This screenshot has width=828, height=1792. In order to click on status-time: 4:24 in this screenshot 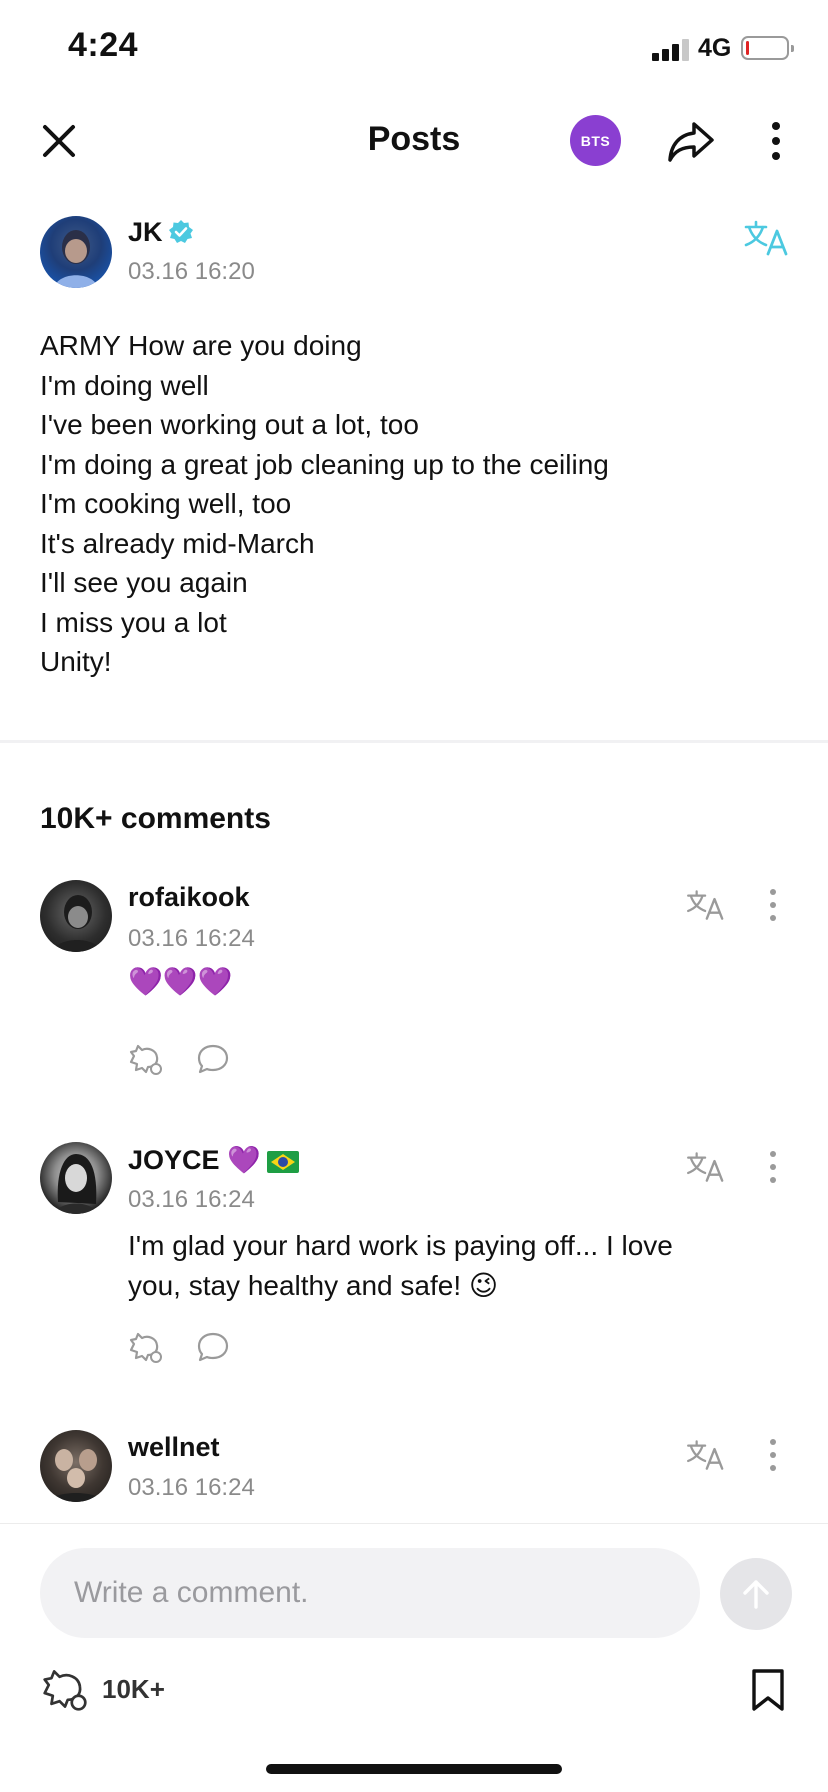, I will do `click(103, 45)`.